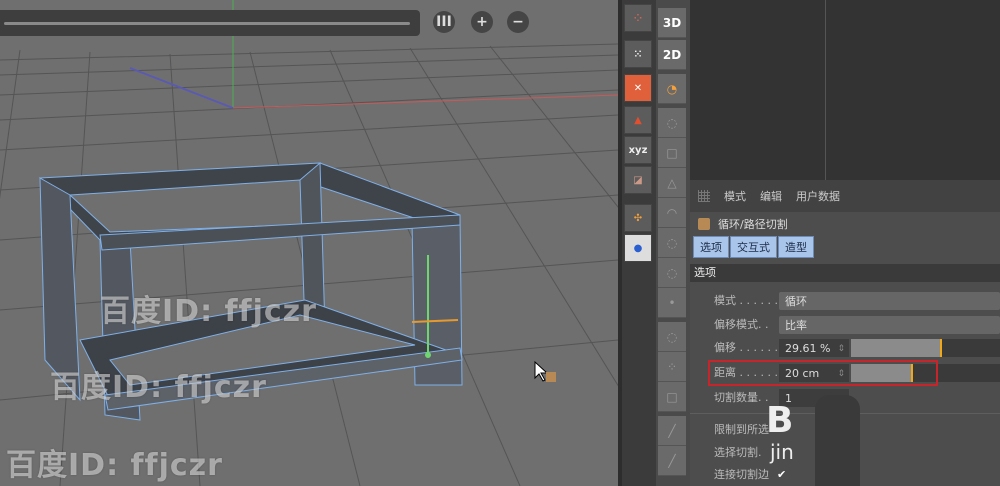  Describe the element at coordinates (796, 247) in the screenshot. I see `tab-modeling: 造型` at that location.